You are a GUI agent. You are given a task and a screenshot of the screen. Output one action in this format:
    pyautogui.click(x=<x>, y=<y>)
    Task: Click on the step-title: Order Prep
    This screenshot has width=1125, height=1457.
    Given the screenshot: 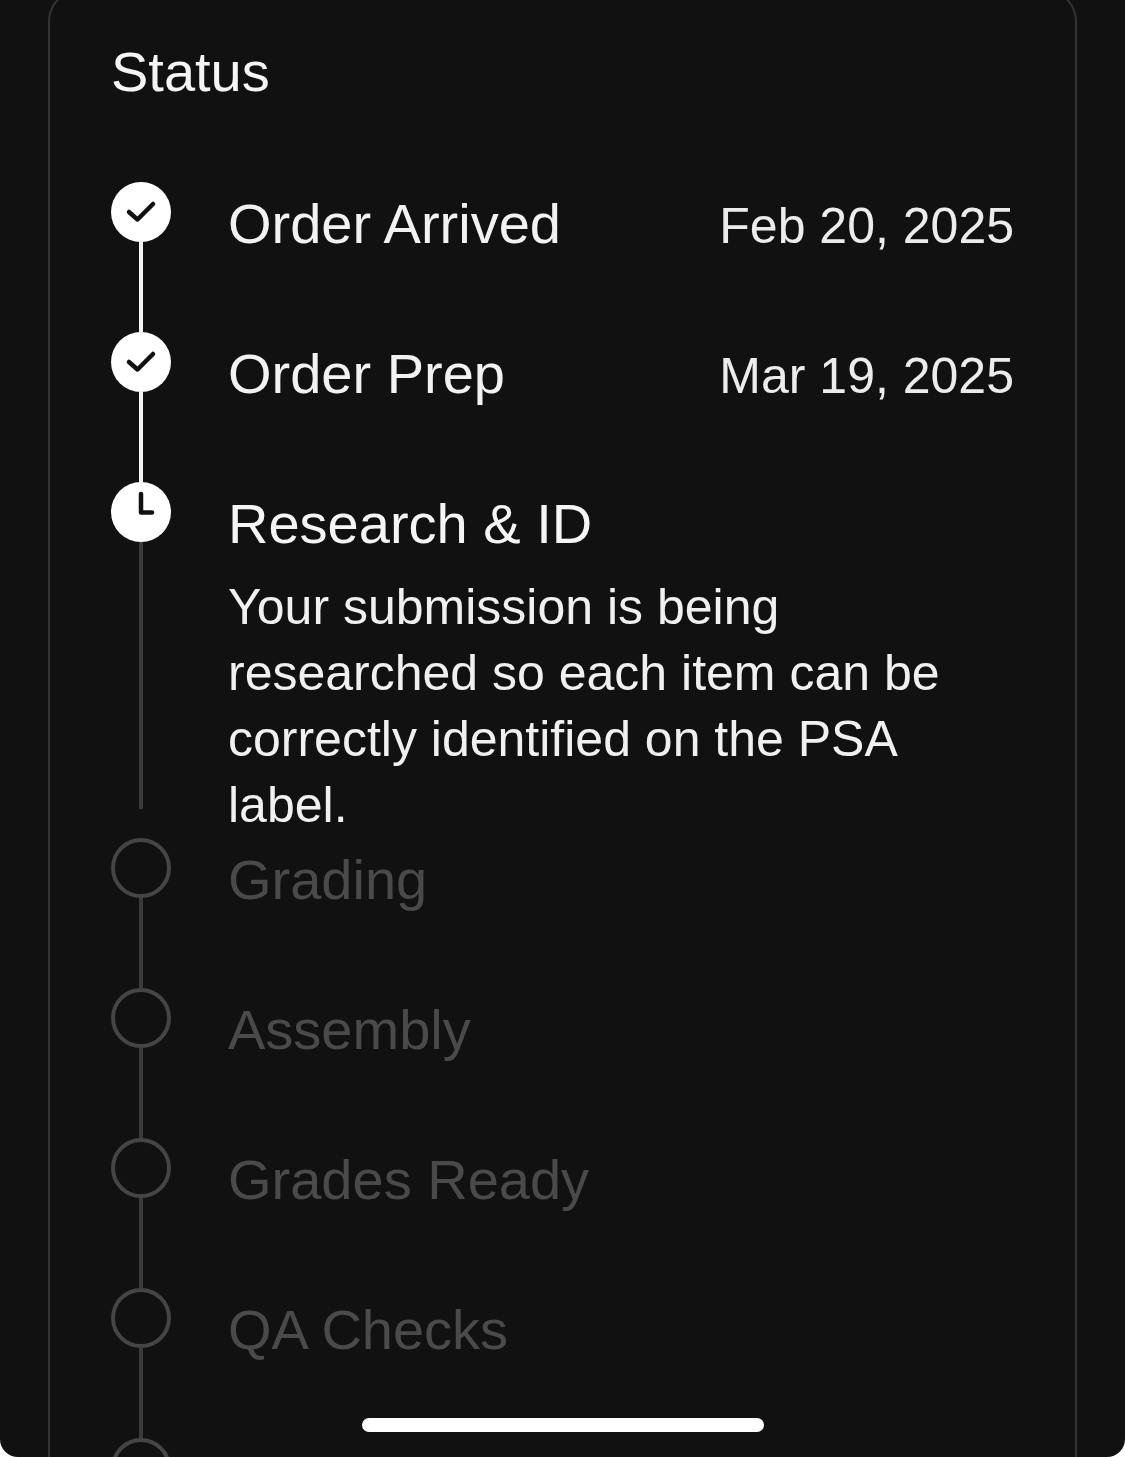 What is the action you would take?
    pyautogui.click(x=366, y=374)
    